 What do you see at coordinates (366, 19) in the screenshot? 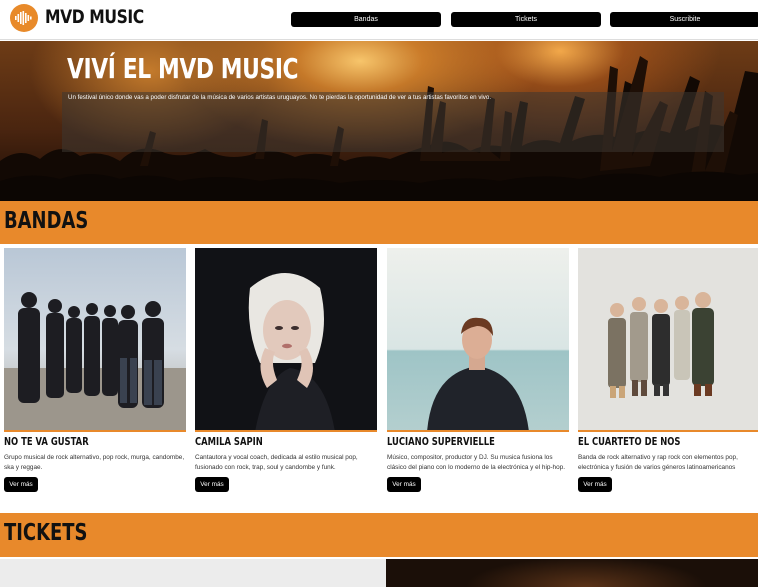
I see `nav-bandas-button: Bandas` at bounding box center [366, 19].